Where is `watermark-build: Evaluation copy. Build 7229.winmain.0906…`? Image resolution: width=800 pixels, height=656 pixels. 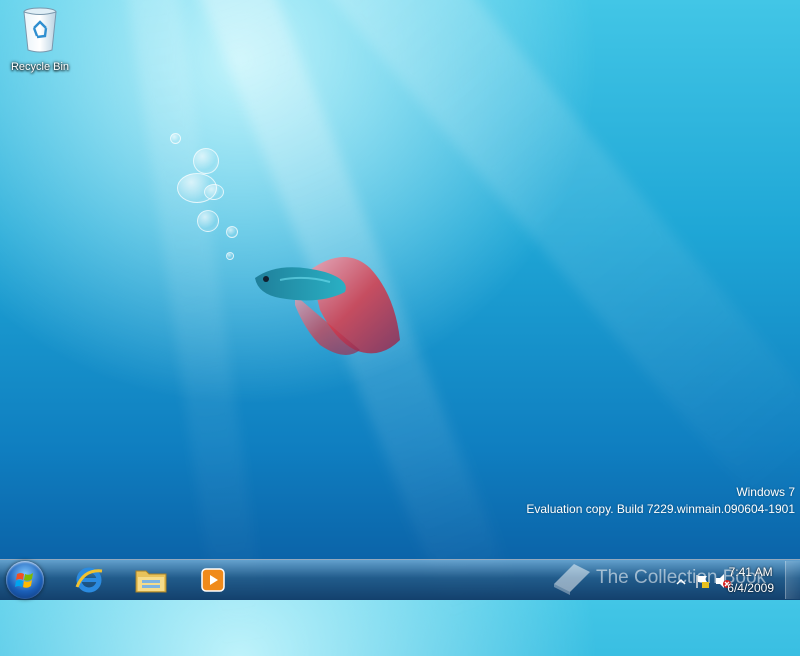 watermark-build: Evaluation copy. Build 7229.winmain.0906… is located at coordinates (660, 509).